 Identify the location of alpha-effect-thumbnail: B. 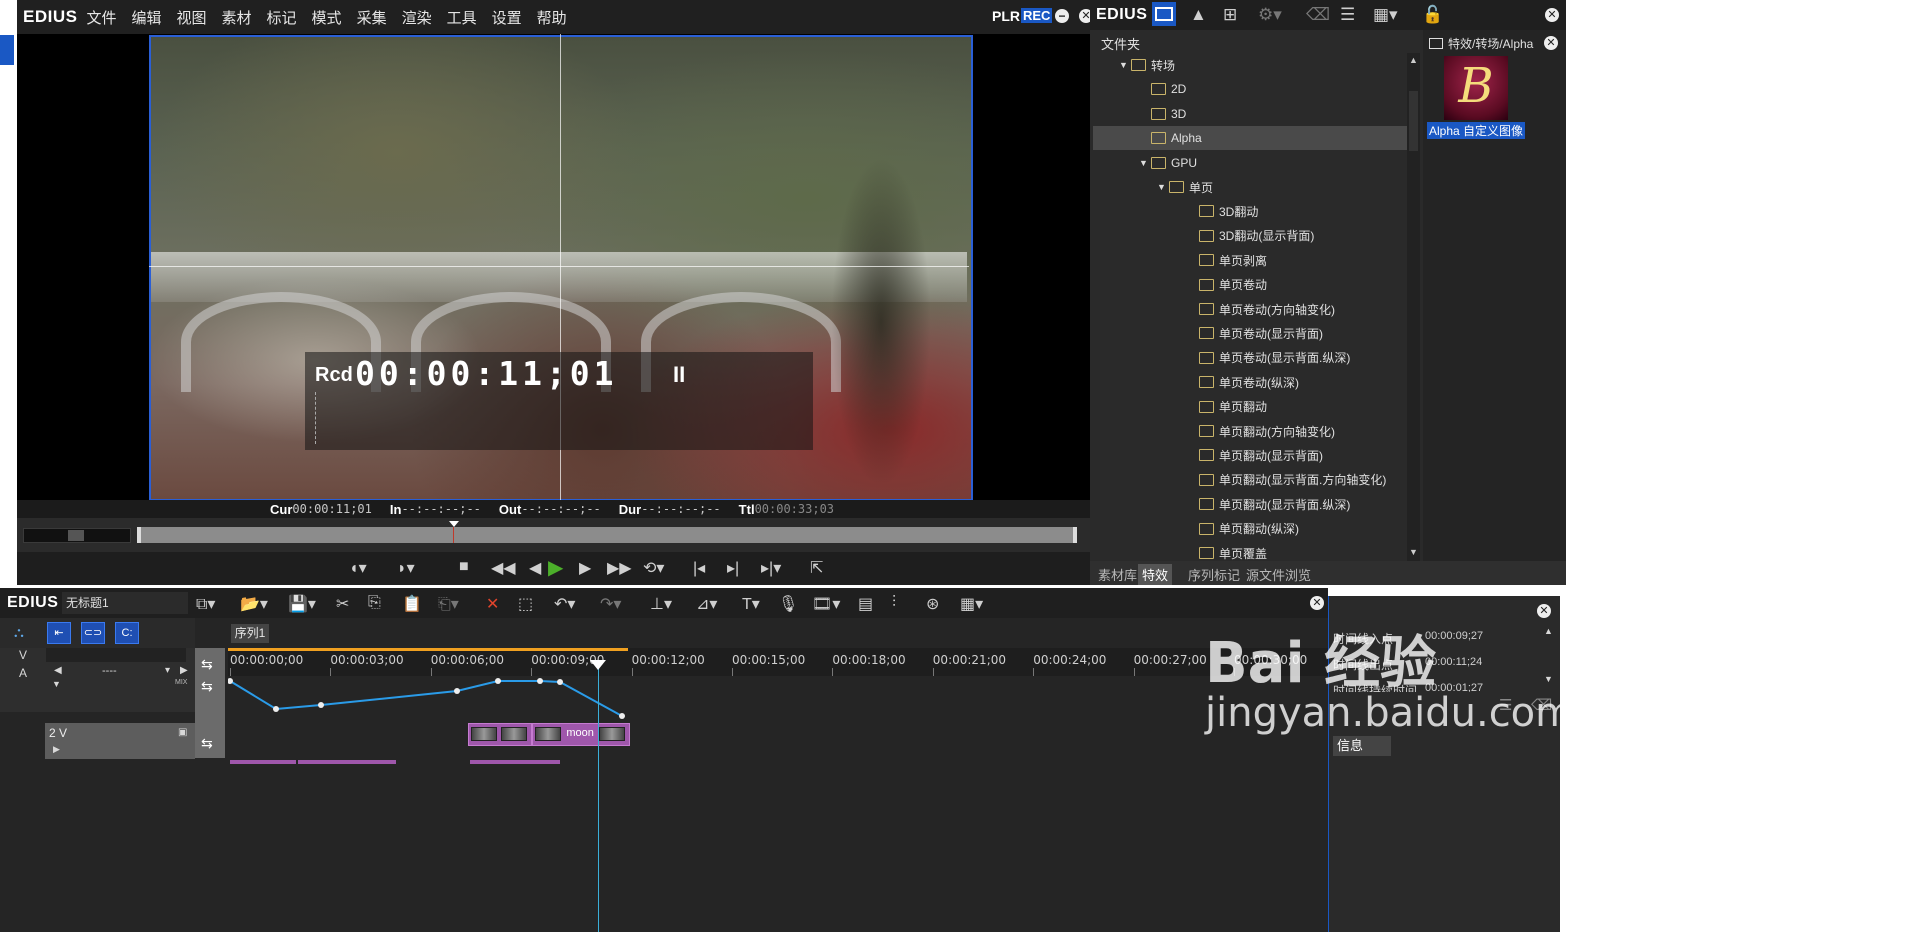
(1476, 88).